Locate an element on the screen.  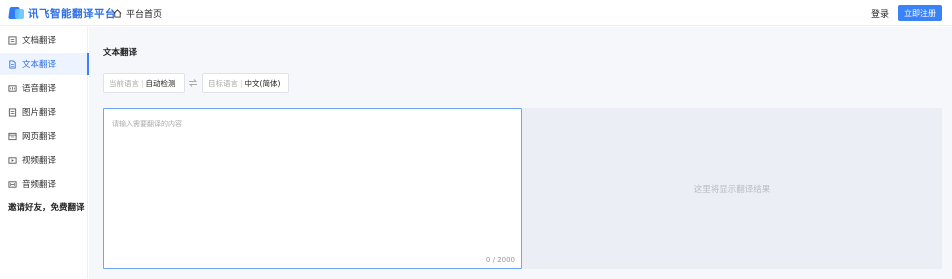
sidebar-item-document: 文档翻译 is located at coordinates (44, 40).